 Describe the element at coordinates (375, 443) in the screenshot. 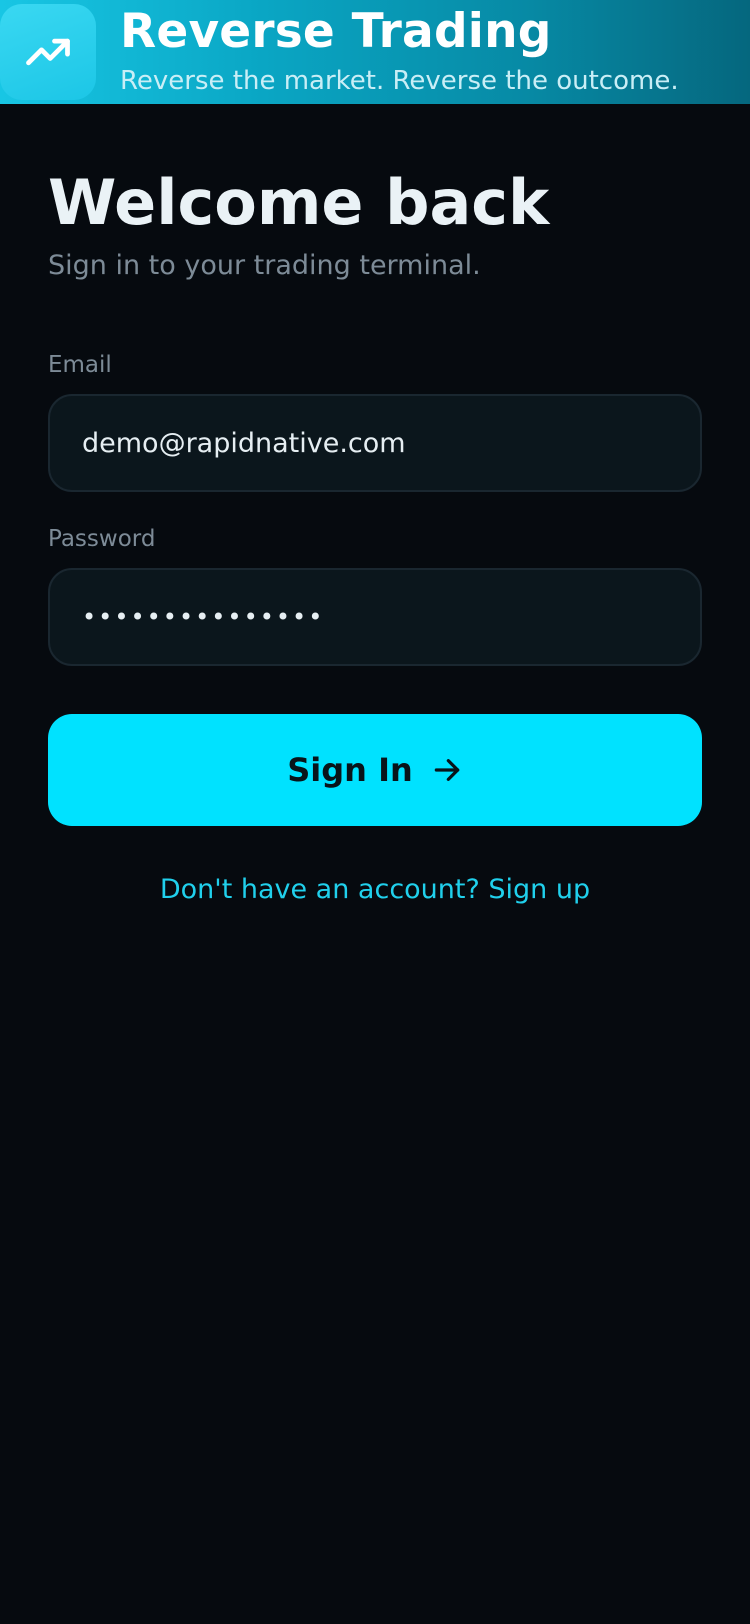

I see `email-field` at that location.